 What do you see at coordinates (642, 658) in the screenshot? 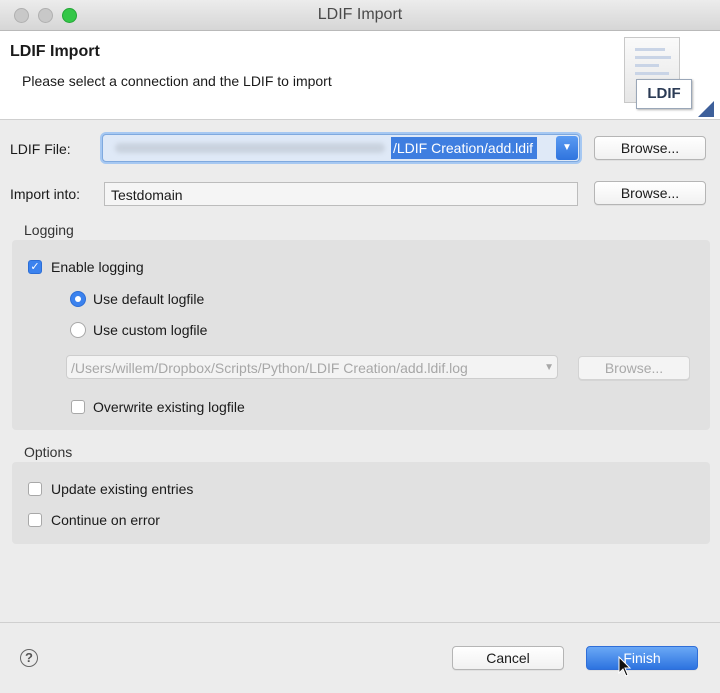
I see `finish-button: Finish` at bounding box center [642, 658].